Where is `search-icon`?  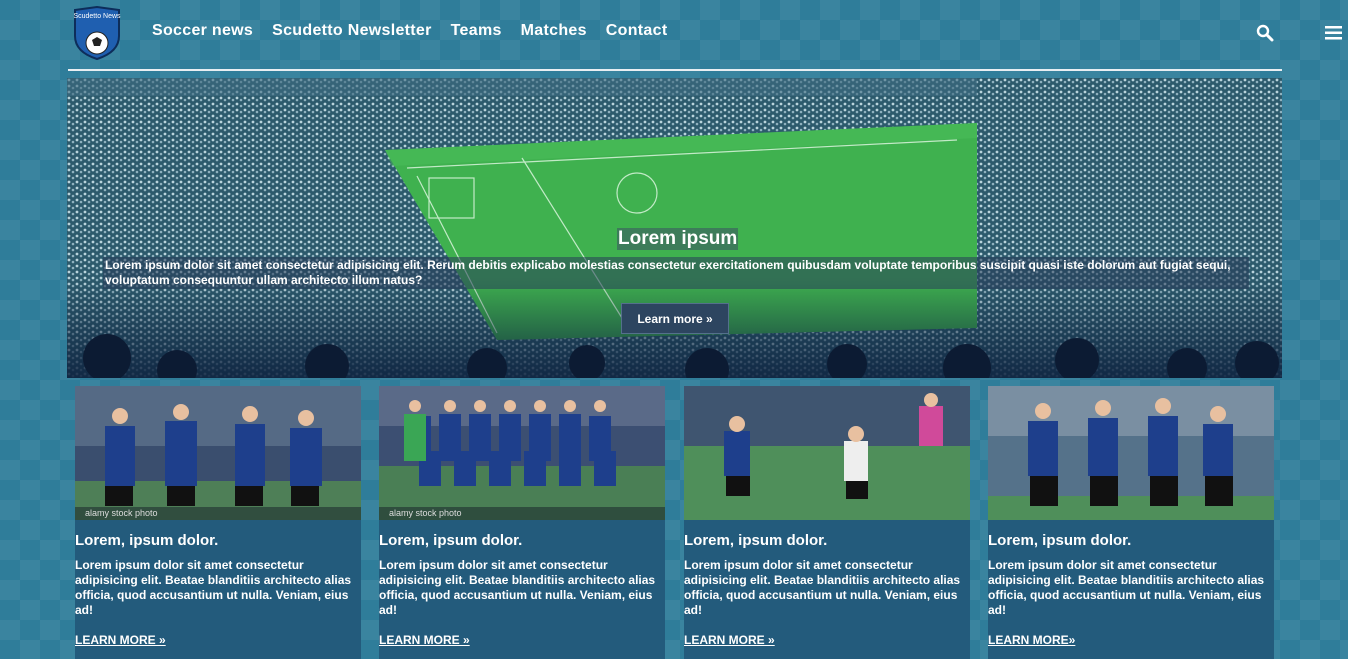
search-icon is located at coordinates (1265, 33).